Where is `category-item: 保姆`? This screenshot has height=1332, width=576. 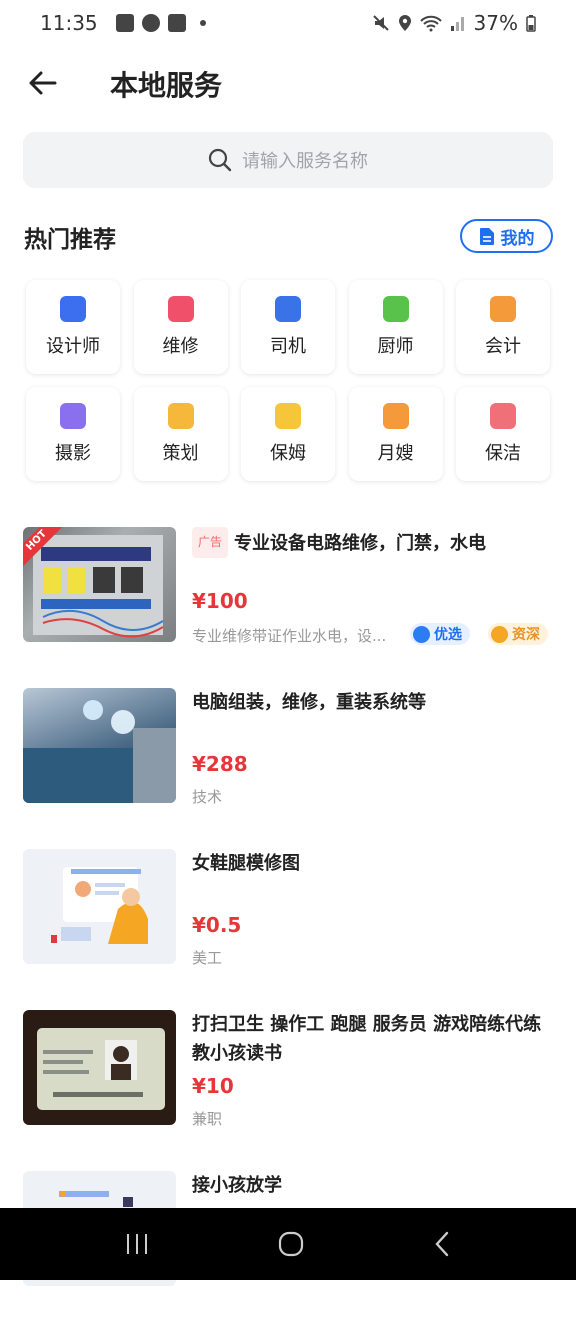
category-item: 保姆 is located at coordinates (288, 434).